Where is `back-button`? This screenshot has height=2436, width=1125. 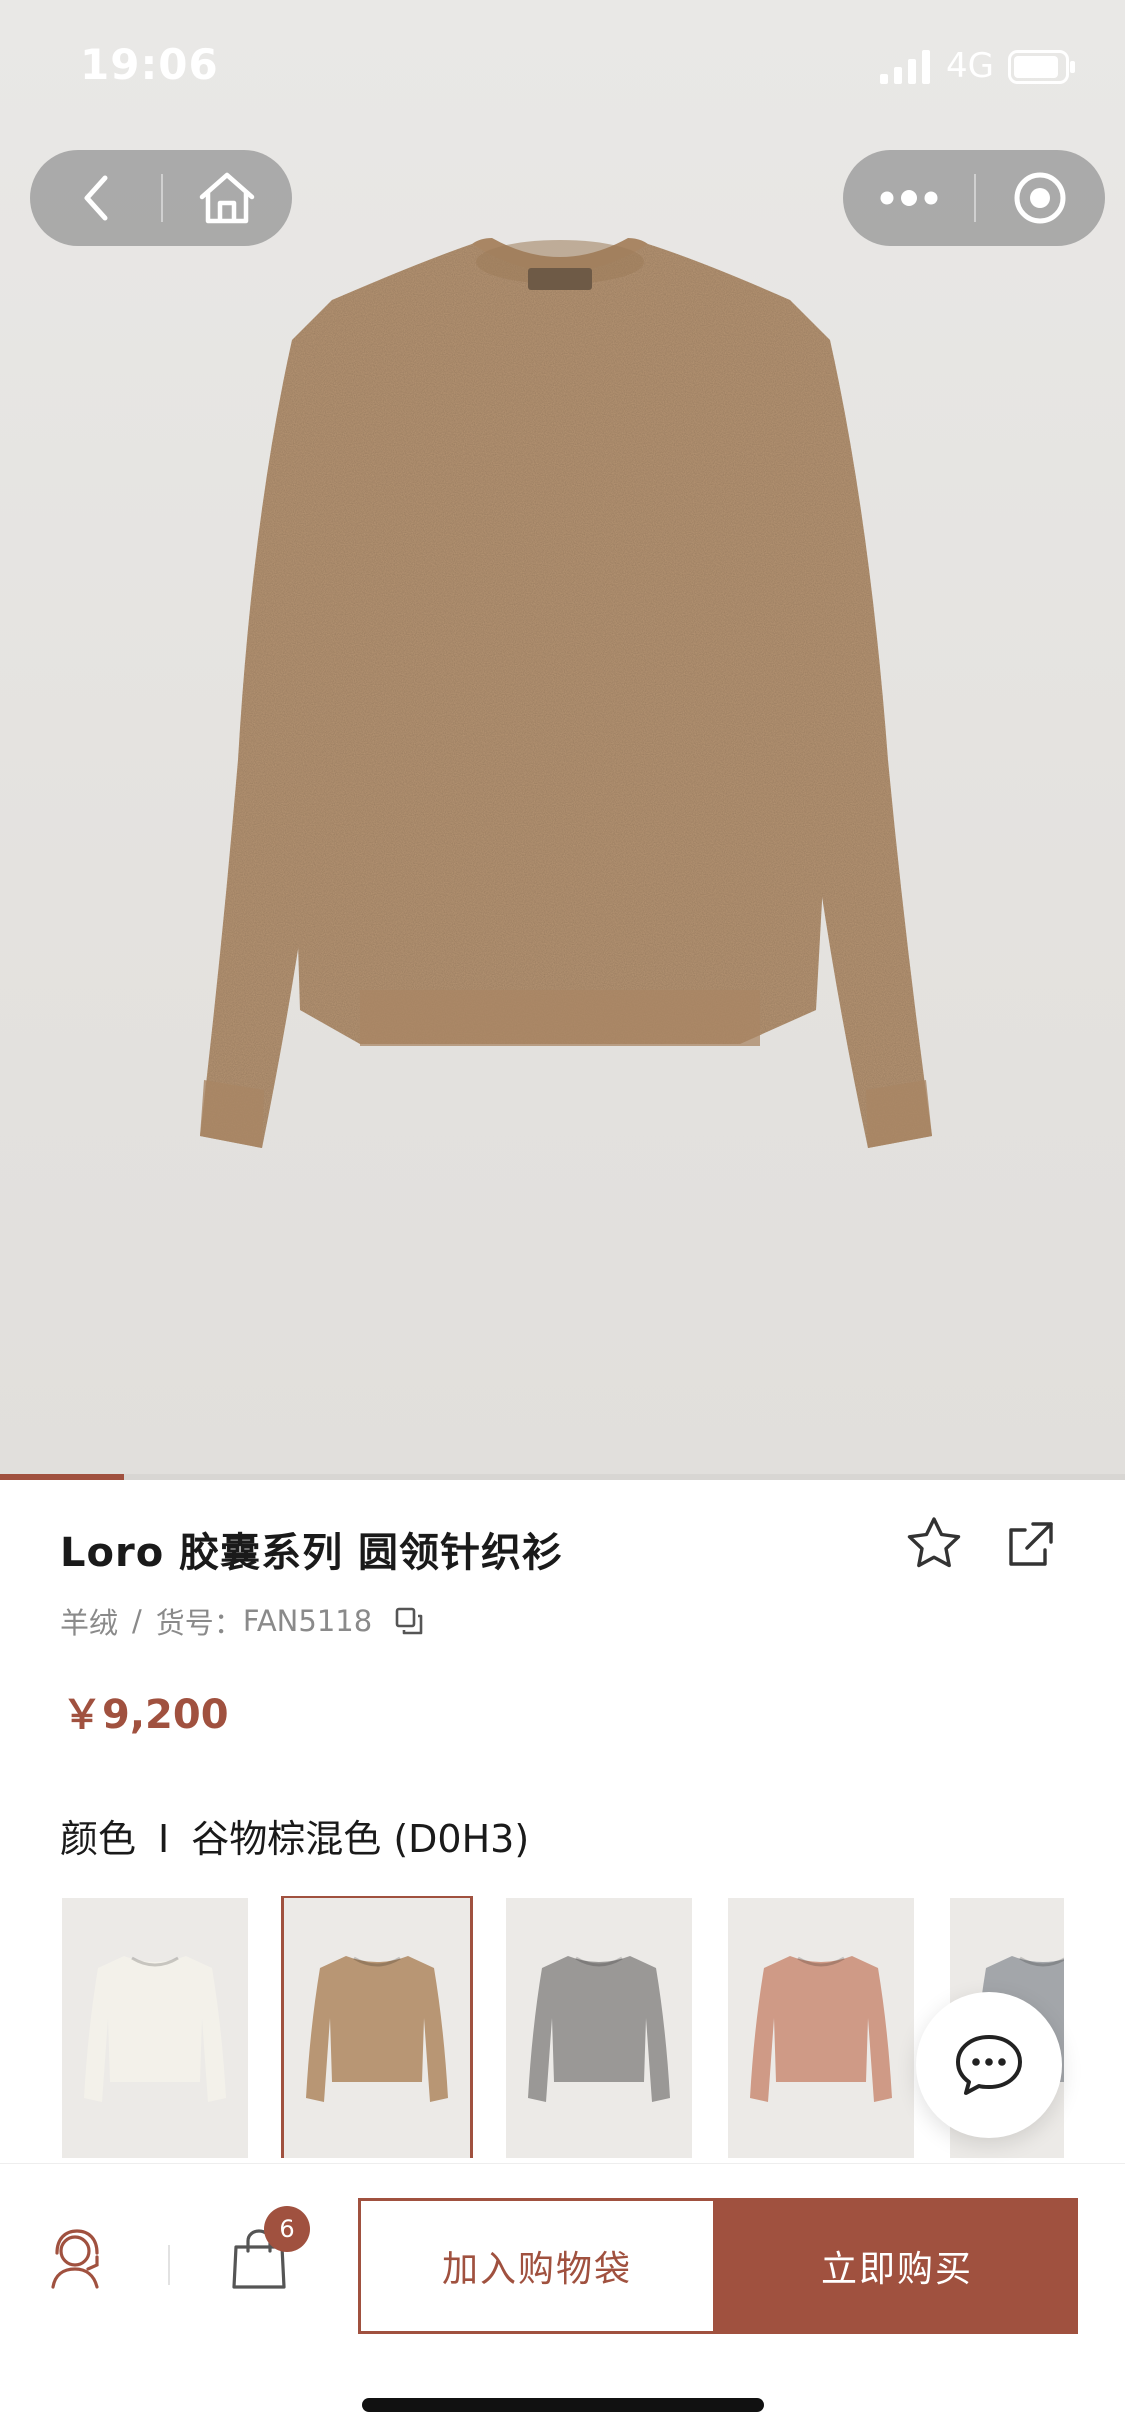 back-button is located at coordinates (95, 198).